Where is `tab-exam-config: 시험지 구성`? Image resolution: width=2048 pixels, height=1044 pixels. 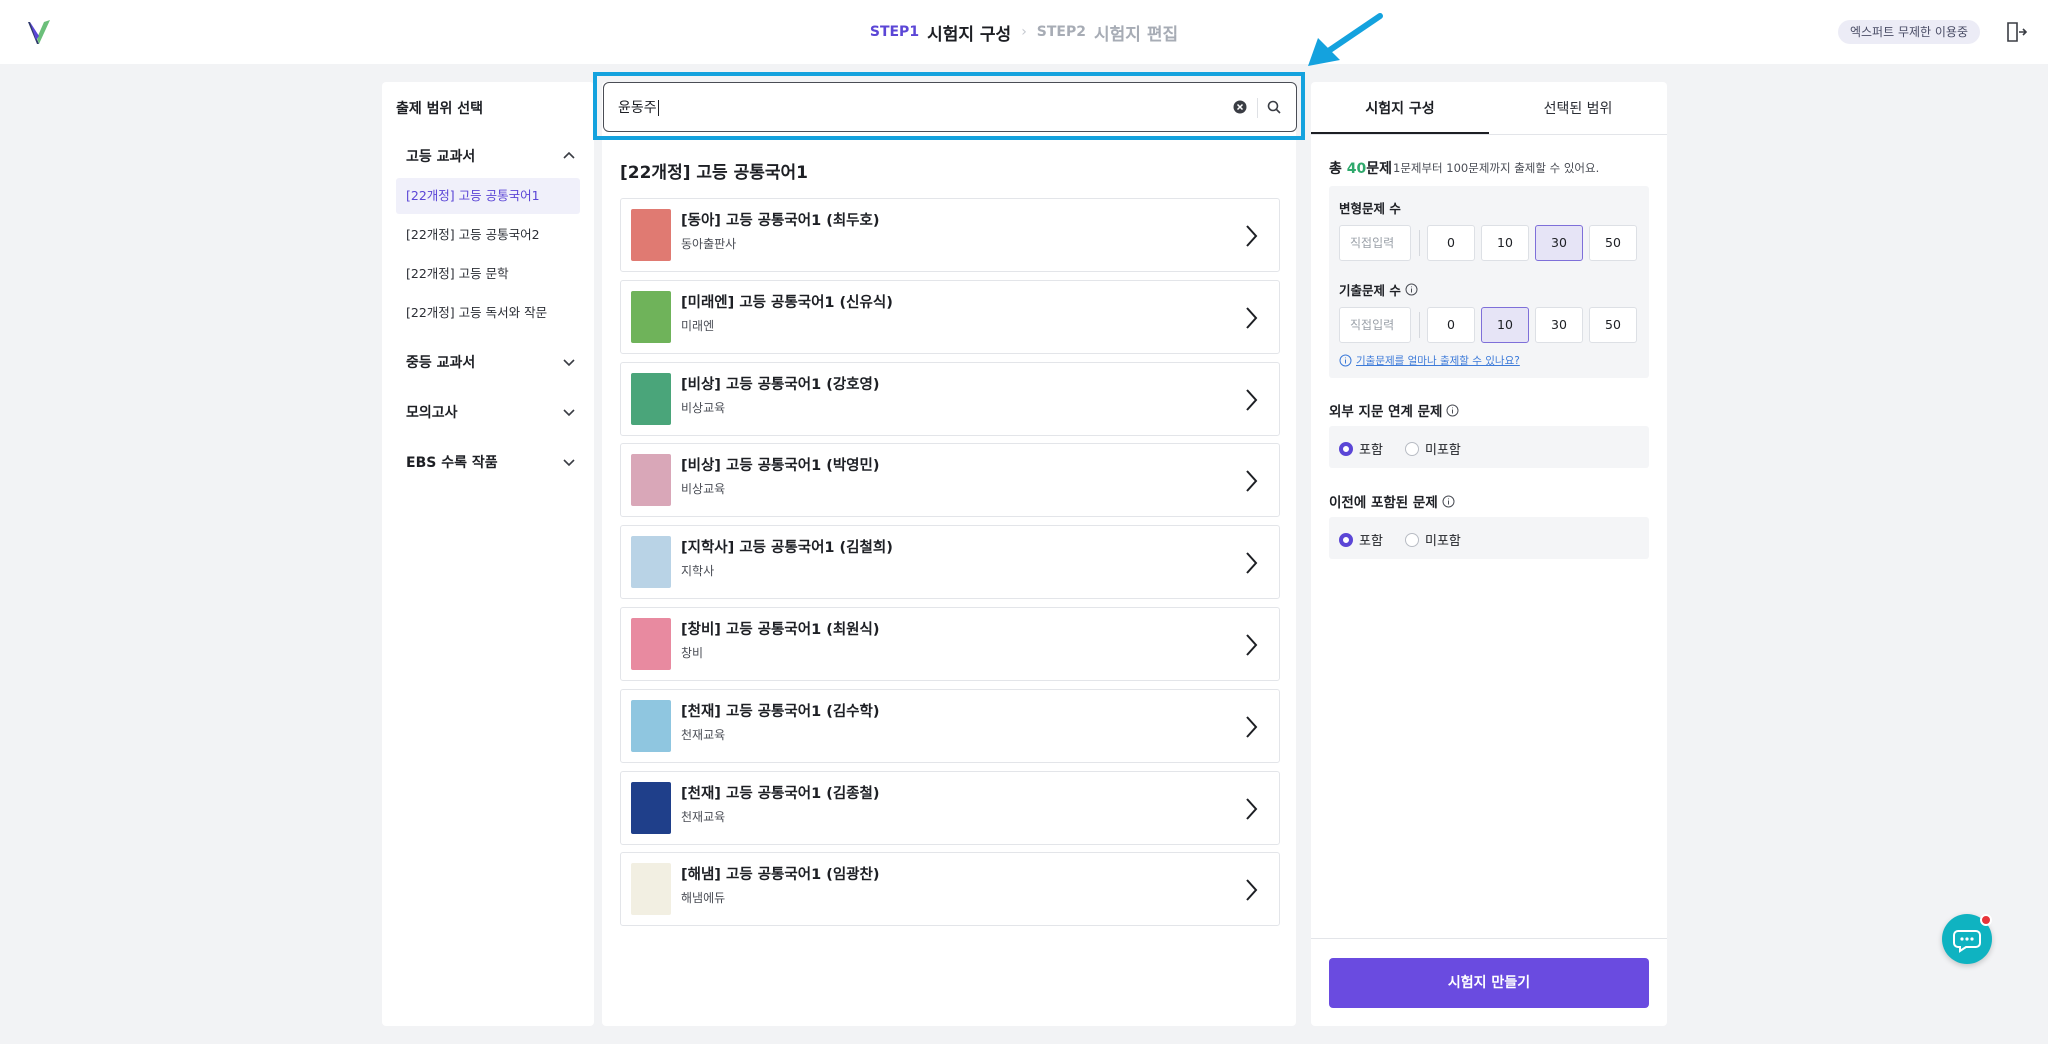
tab-exam-config: 시험지 구성 is located at coordinates (1400, 108).